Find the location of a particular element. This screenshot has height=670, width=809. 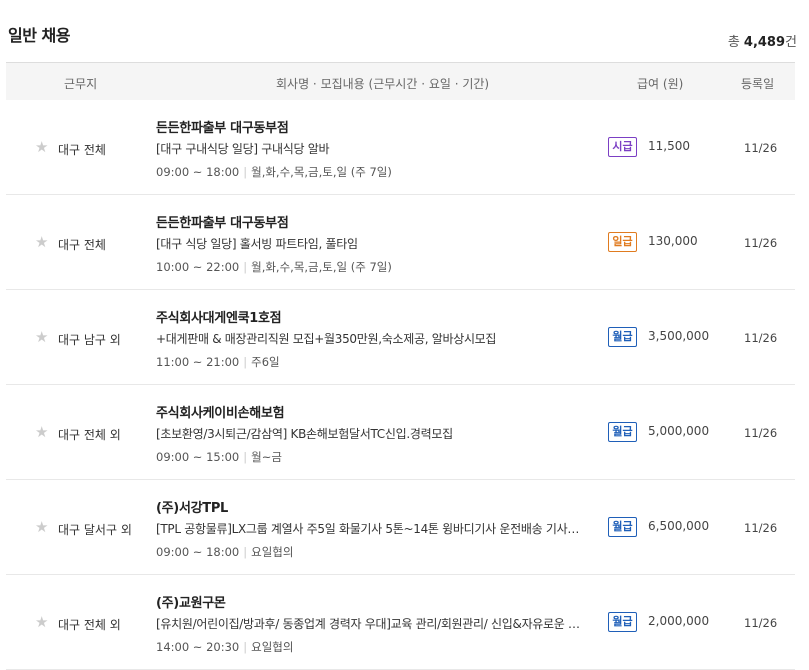

job-location: 대구 남구 외 is located at coordinates (89, 340).